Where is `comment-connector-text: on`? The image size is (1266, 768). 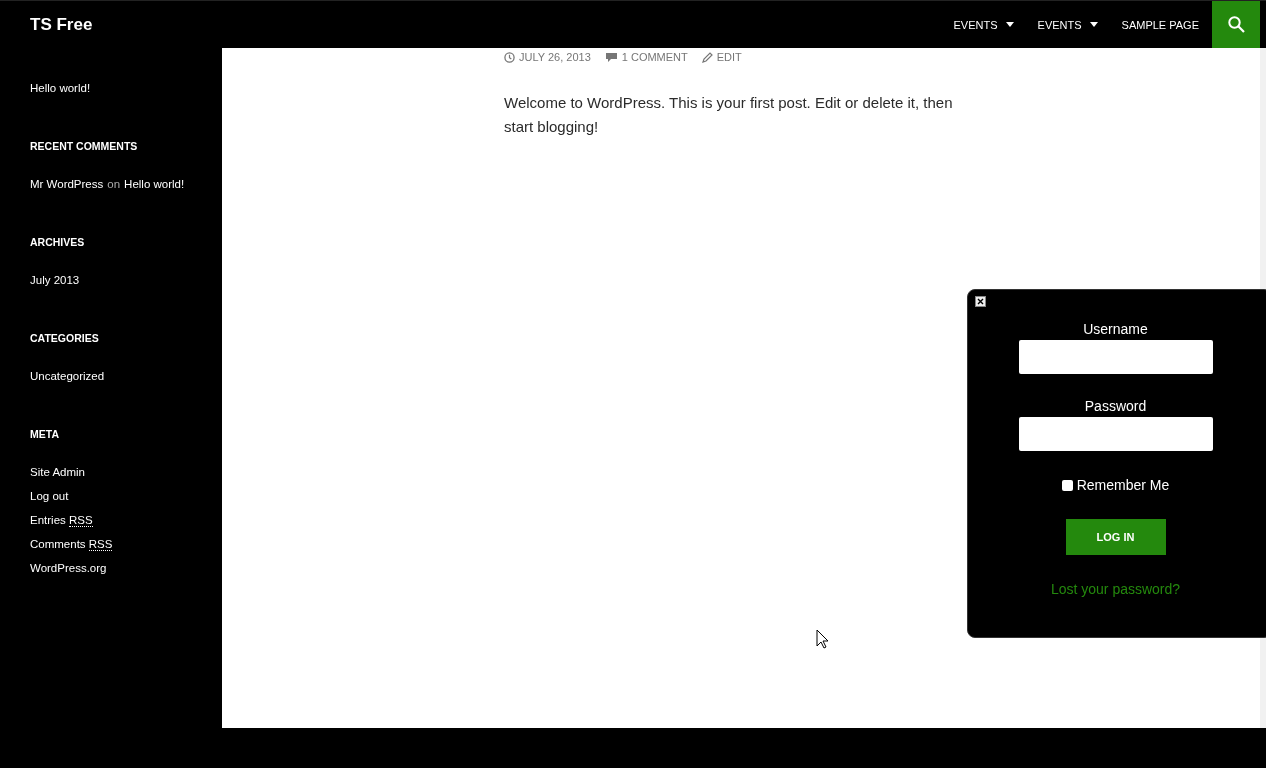
comment-connector-text: on is located at coordinates (114, 184).